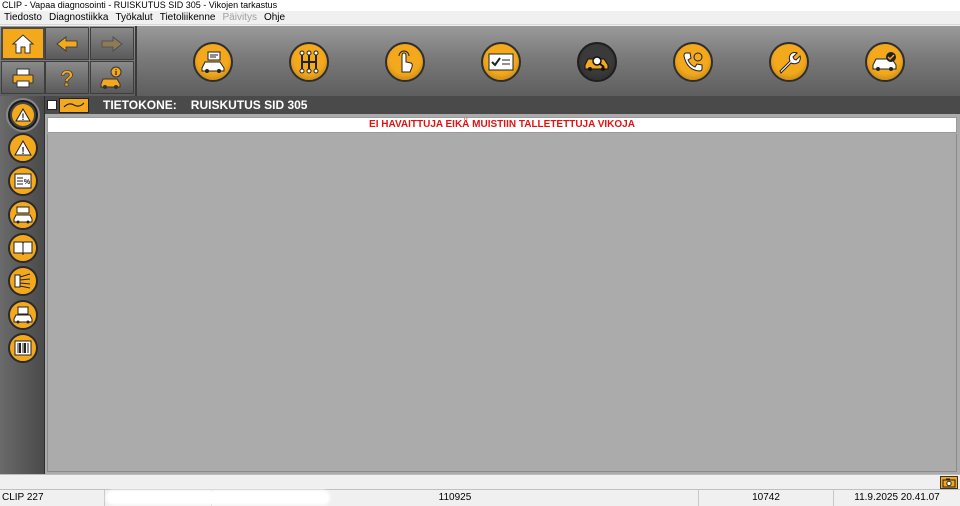 The height and width of the screenshot is (506, 960). I want to click on wrench-button, so click(789, 62).